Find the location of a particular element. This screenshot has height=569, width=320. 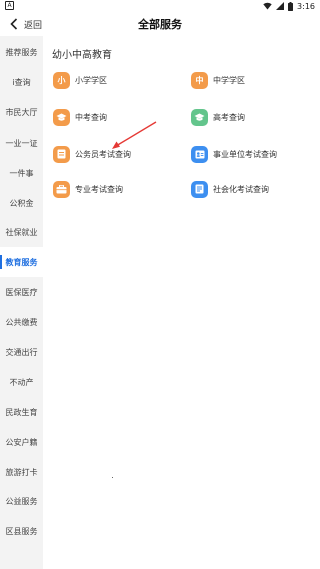

service-label: 中考查询 is located at coordinates (91, 117).